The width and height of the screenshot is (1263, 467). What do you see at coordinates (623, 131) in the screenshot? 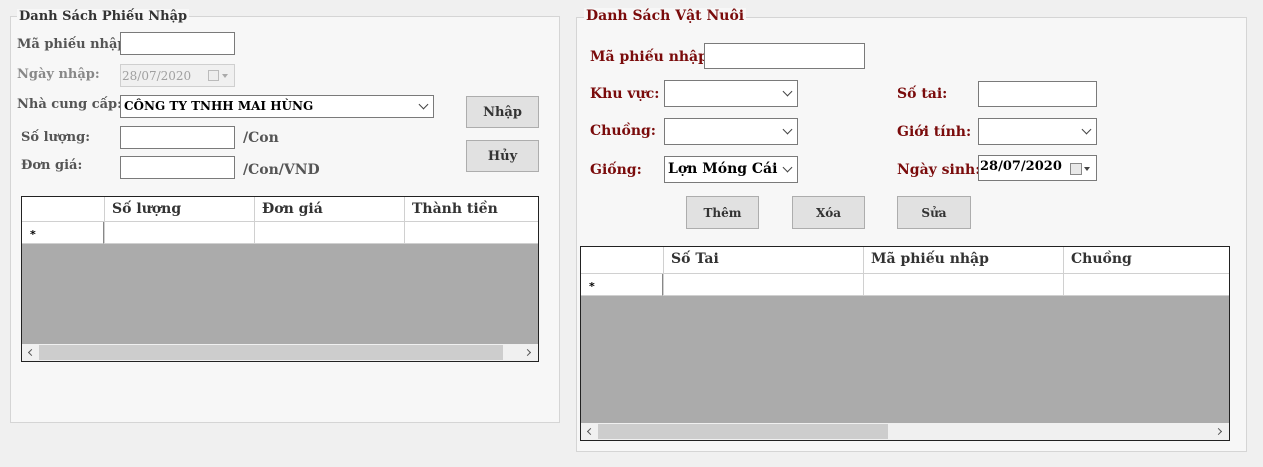
I see `chuong-label: Chuồng:` at bounding box center [623, 131].